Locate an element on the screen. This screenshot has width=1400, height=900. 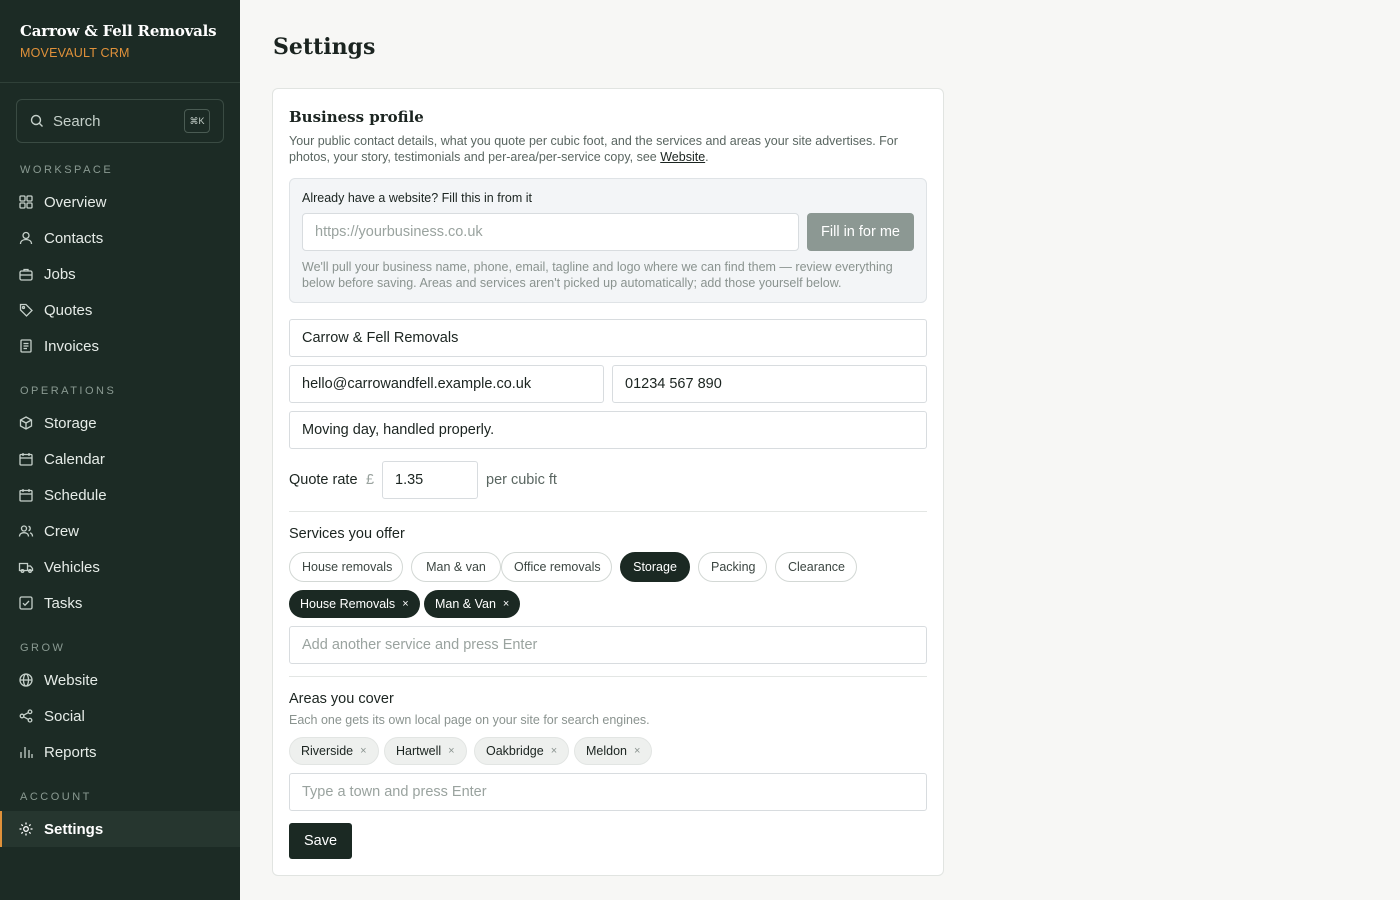
phone-field is located at coordinates (769, 384).